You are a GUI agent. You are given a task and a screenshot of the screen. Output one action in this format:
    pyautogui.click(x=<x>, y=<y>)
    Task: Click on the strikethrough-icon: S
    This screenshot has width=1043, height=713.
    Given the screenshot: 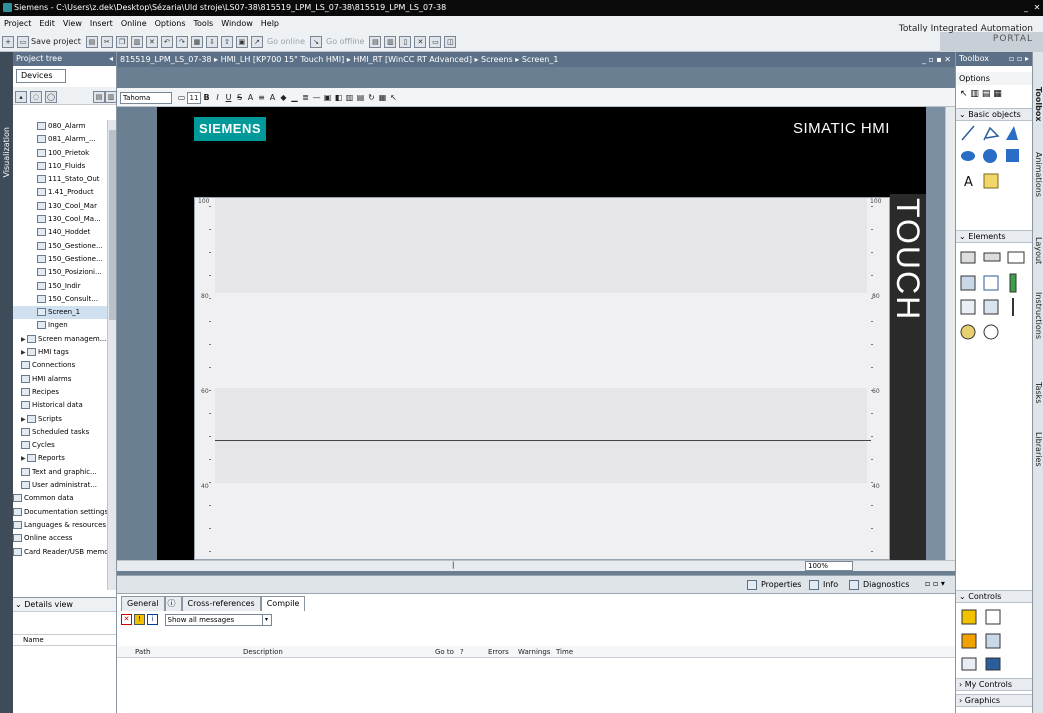 What is the action you would take?
    pyautogui.click(x=239, y=98)
    